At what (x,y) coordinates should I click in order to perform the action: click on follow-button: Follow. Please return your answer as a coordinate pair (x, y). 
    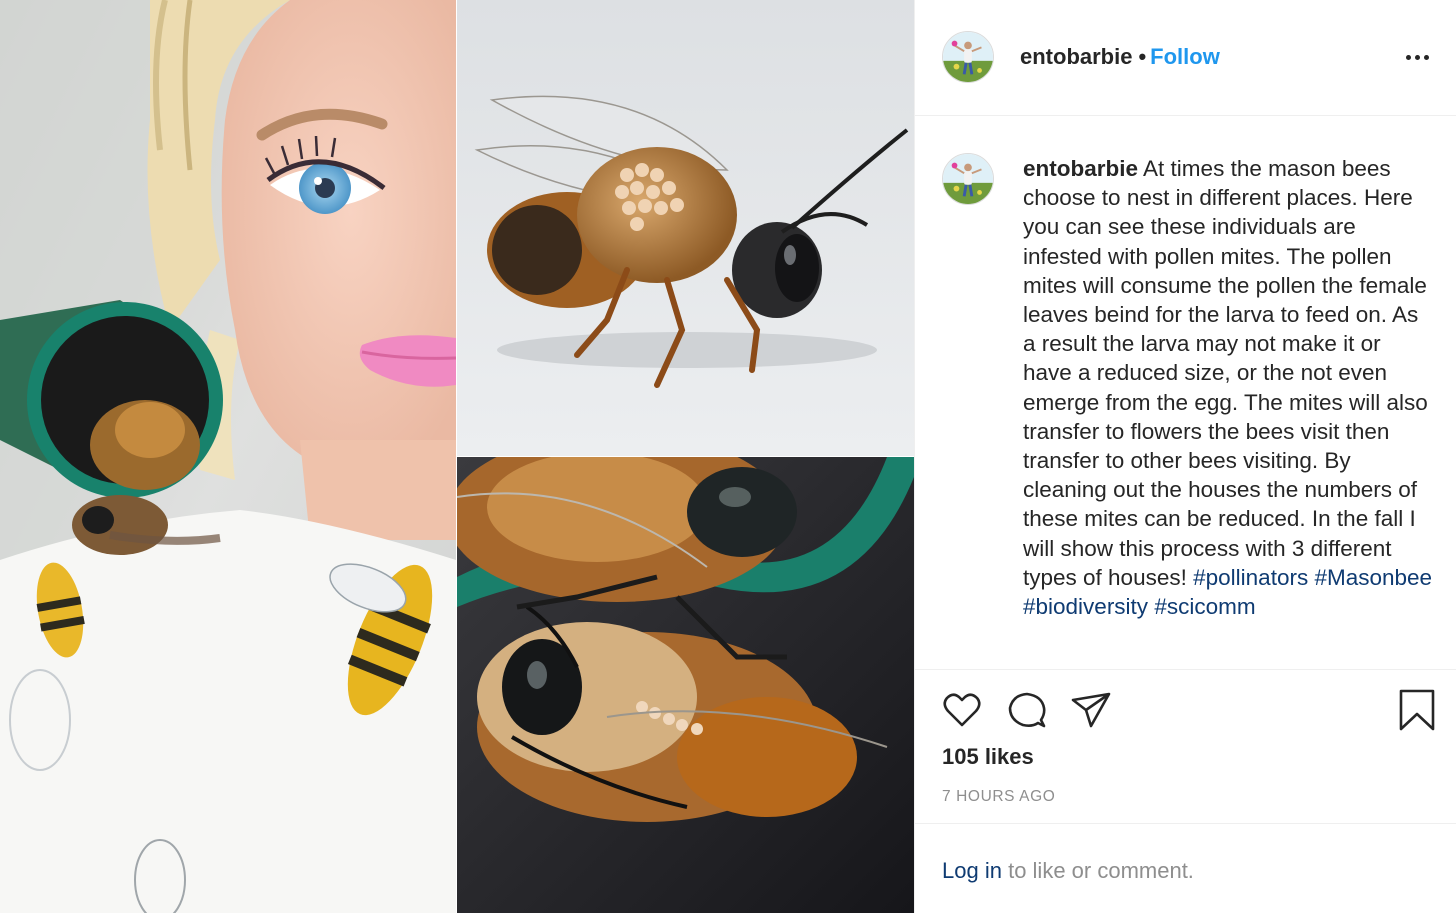
    Looking at the image, I should click on (1185, 56).